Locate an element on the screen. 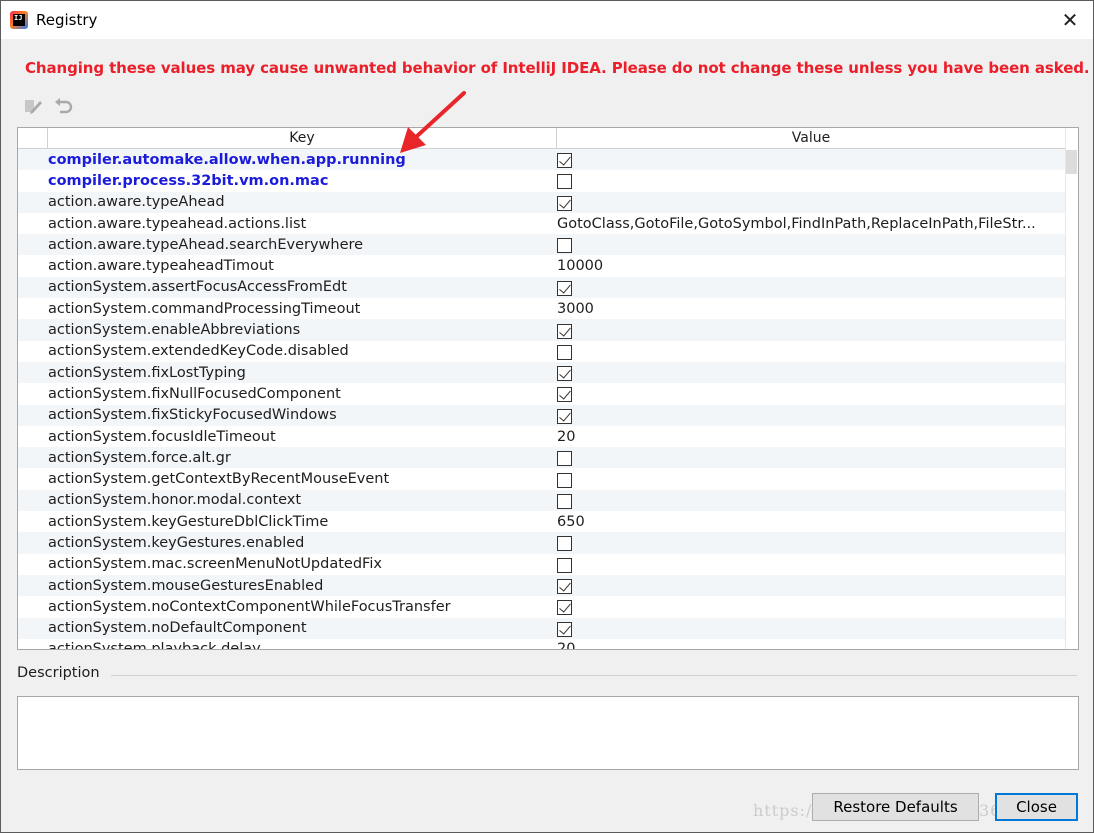  description-separator is located at coordinates (594, 675).